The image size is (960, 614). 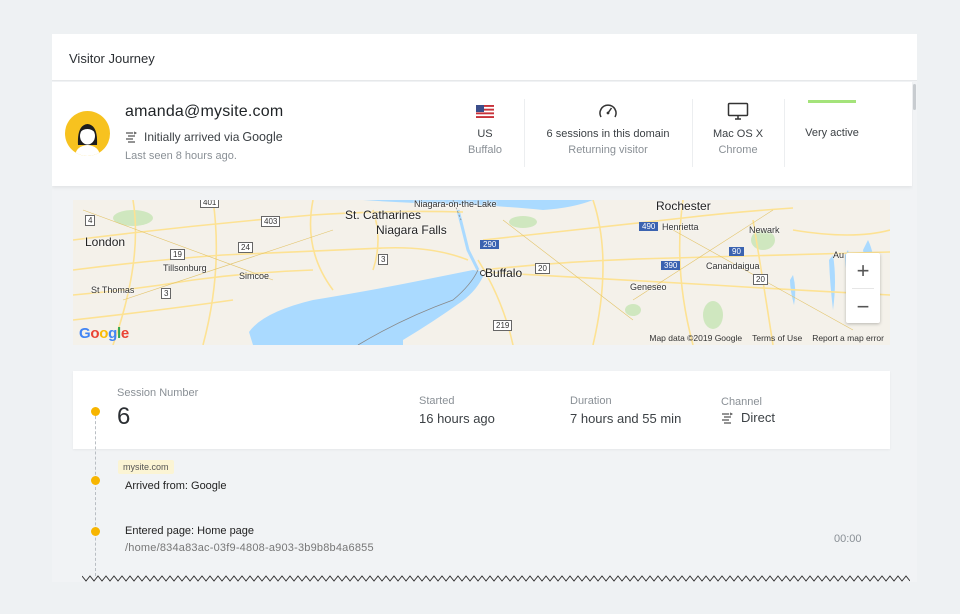 What do you see at coordinates (254, 276) in the screenshot?
I see `map-label: Simcoe` at bounding box center [254, 276].